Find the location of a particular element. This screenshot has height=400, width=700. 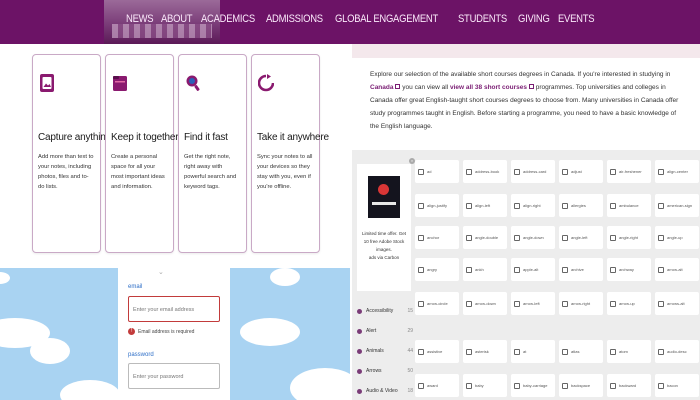

icon-tile: arrow-alt is located at coordinates (677, 269).